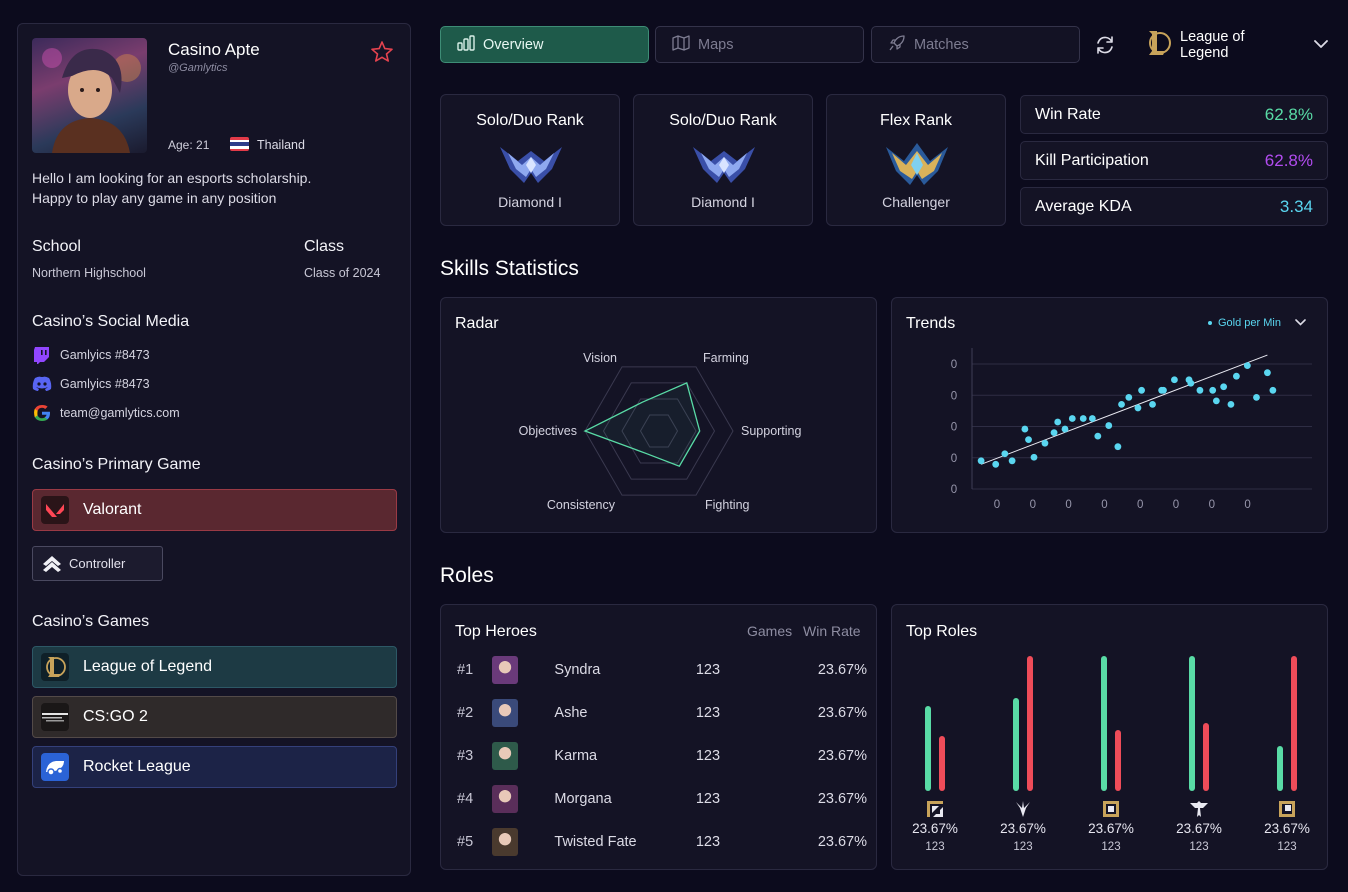 This screenshot has height=892, width=1348. Describe the element at coordinates (1296, 206) in the screenshot. I see `stat-value: 3.34` at that location.